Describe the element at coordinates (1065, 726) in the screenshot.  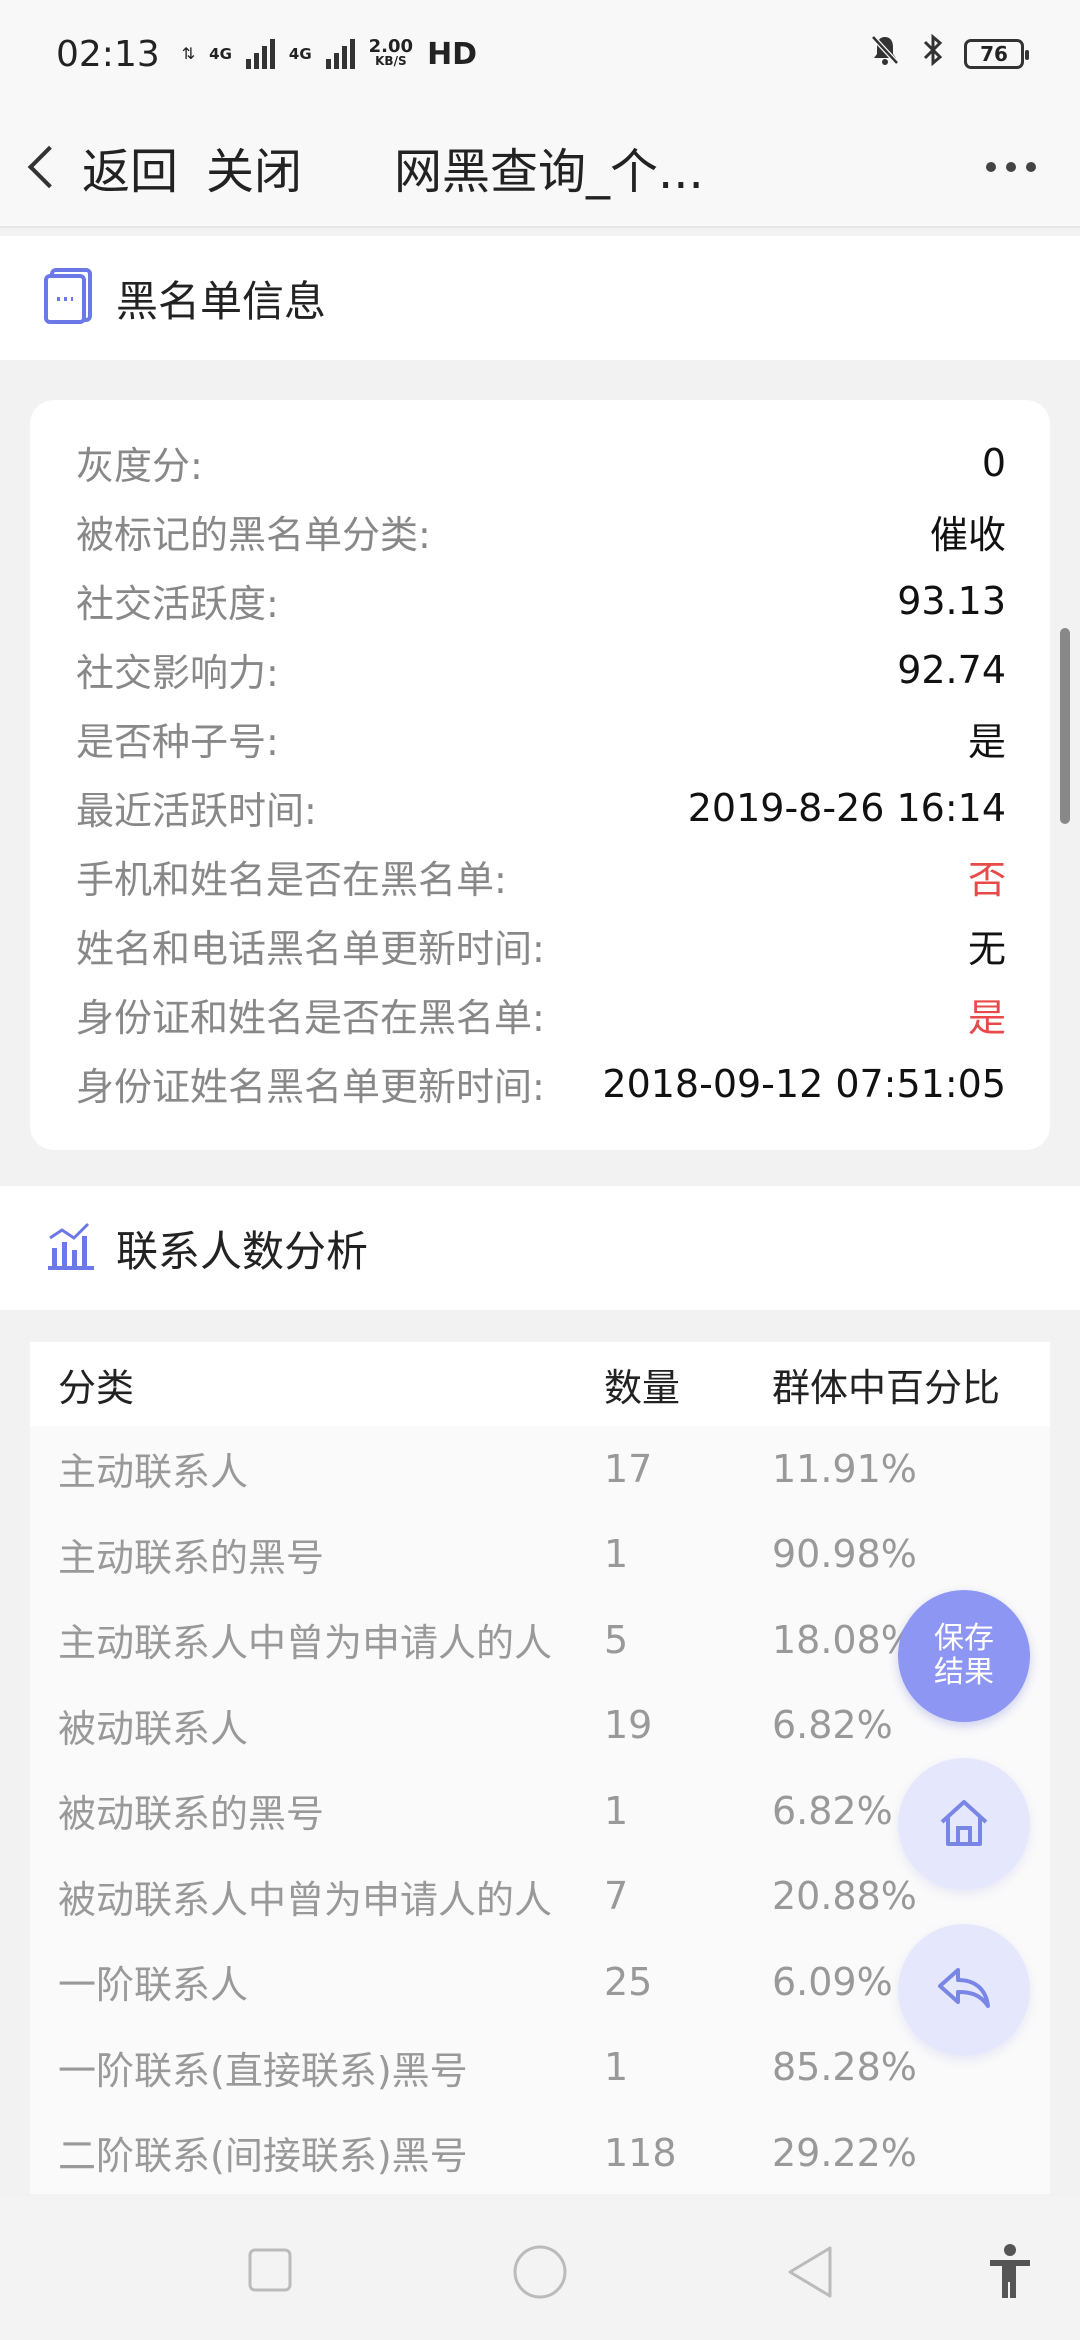
I see `scrollbar-thumb` at that location.